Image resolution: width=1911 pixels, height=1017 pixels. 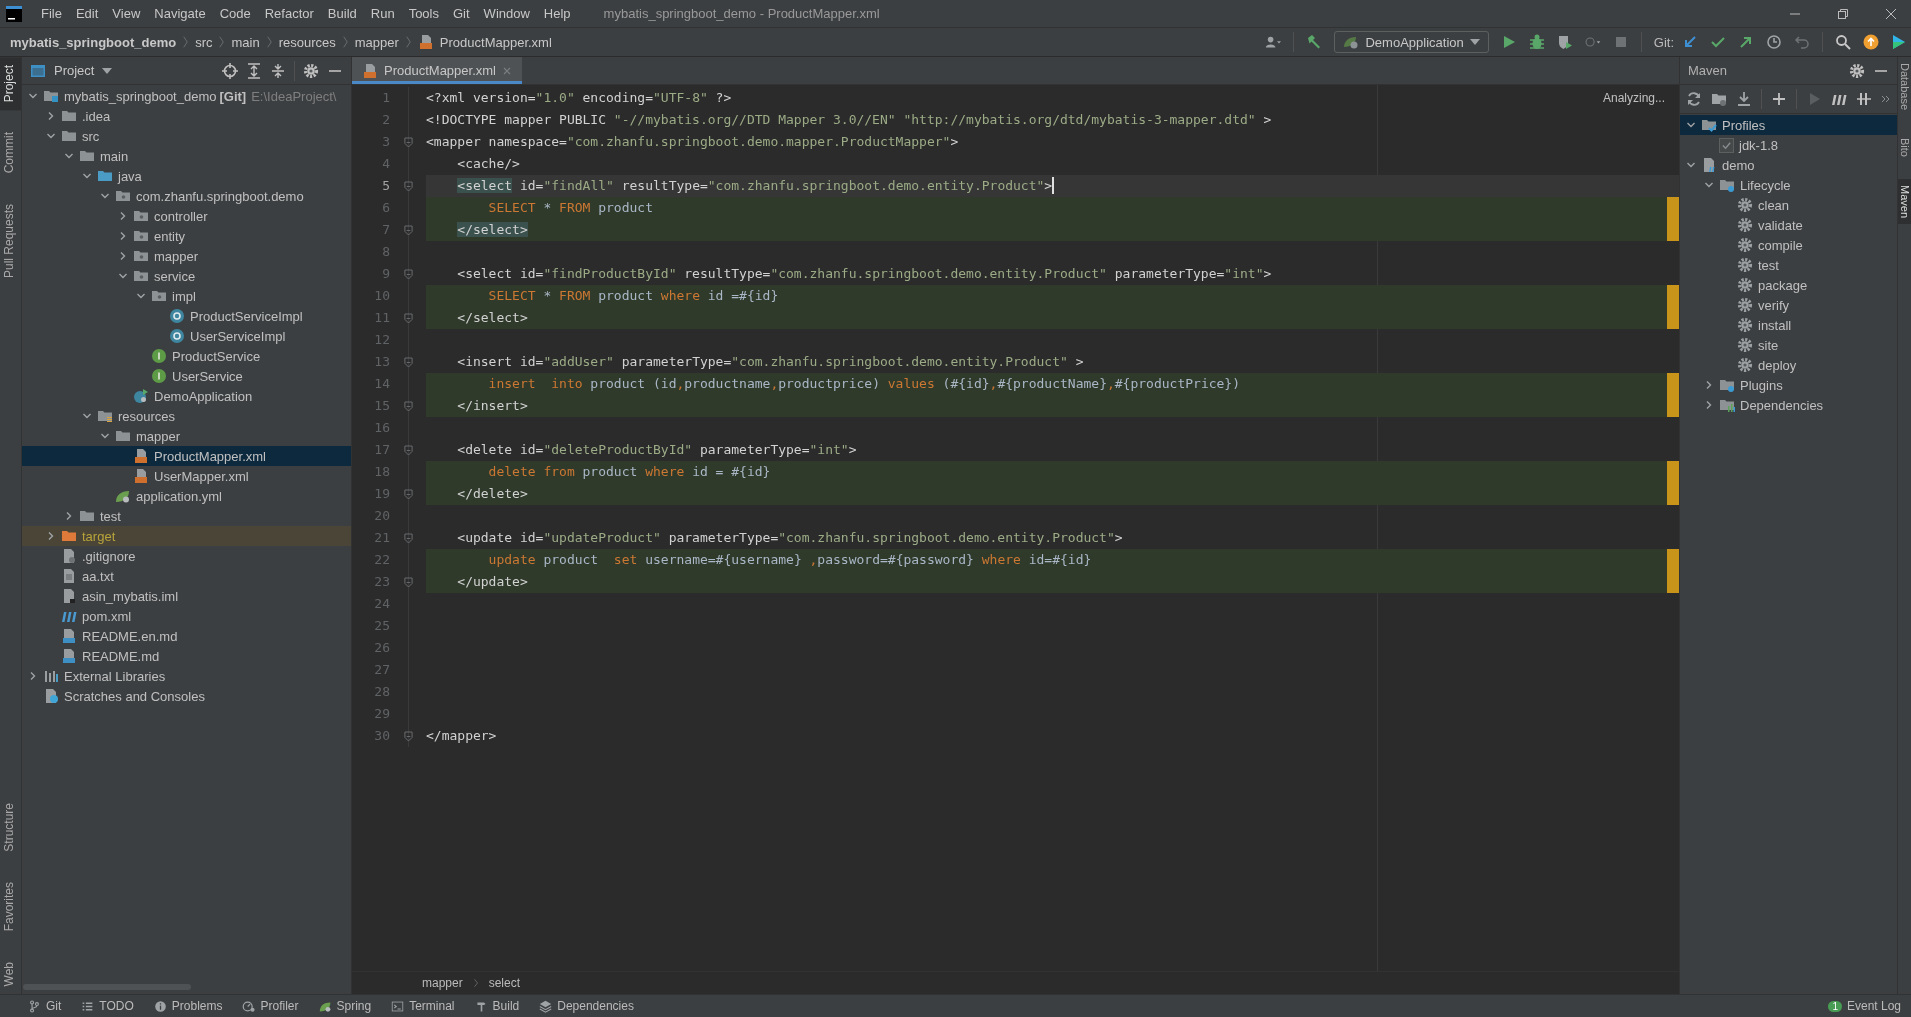 I want to click on tree-row: External Libraries, so click(x=186, y=676).